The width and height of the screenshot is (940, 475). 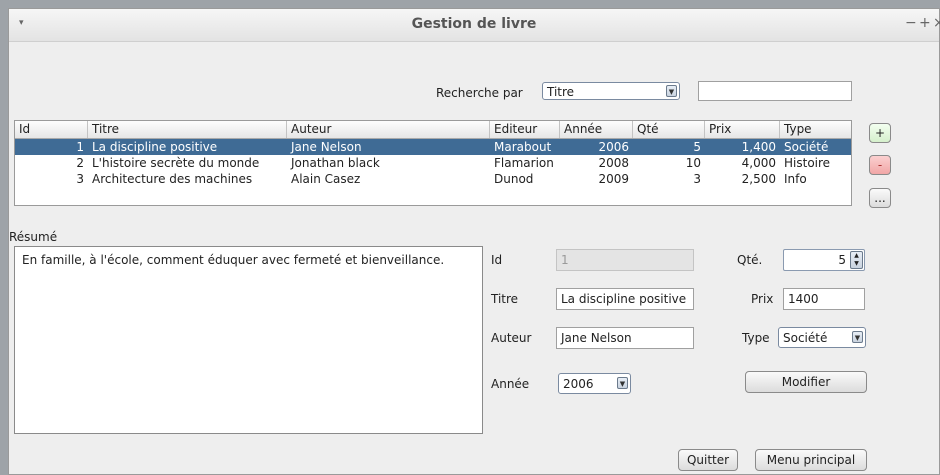 What do you see at coordinates (708, 460) in the screenshot?
I see `quit-button: Quitter` at bounding box center [708, 460].